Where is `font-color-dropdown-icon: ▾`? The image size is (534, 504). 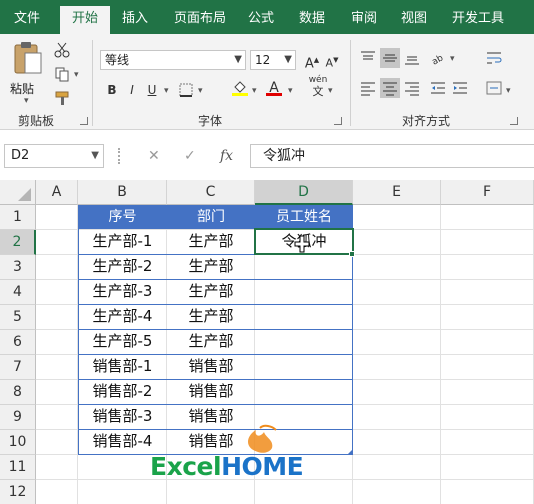
font-color-dropdown-icon: ▾ is located at coordinates (290, 91).